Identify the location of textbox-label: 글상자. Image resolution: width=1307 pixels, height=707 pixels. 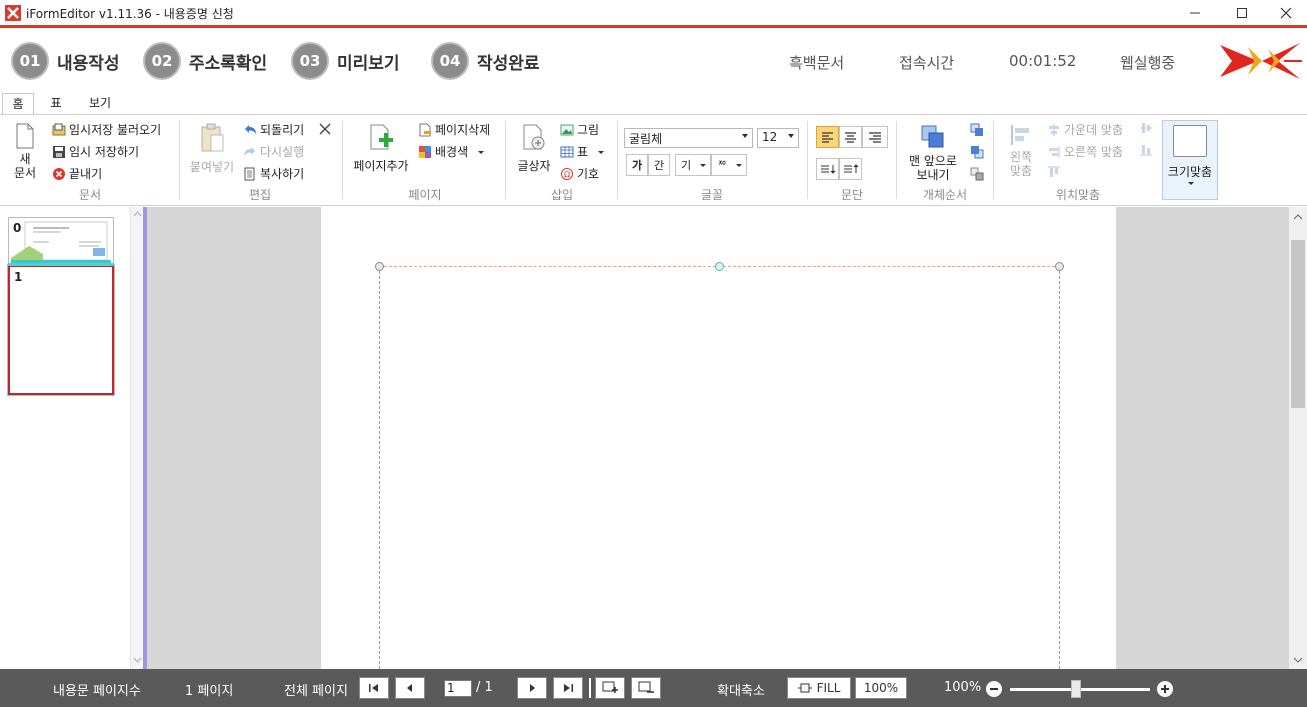
(534, 166).